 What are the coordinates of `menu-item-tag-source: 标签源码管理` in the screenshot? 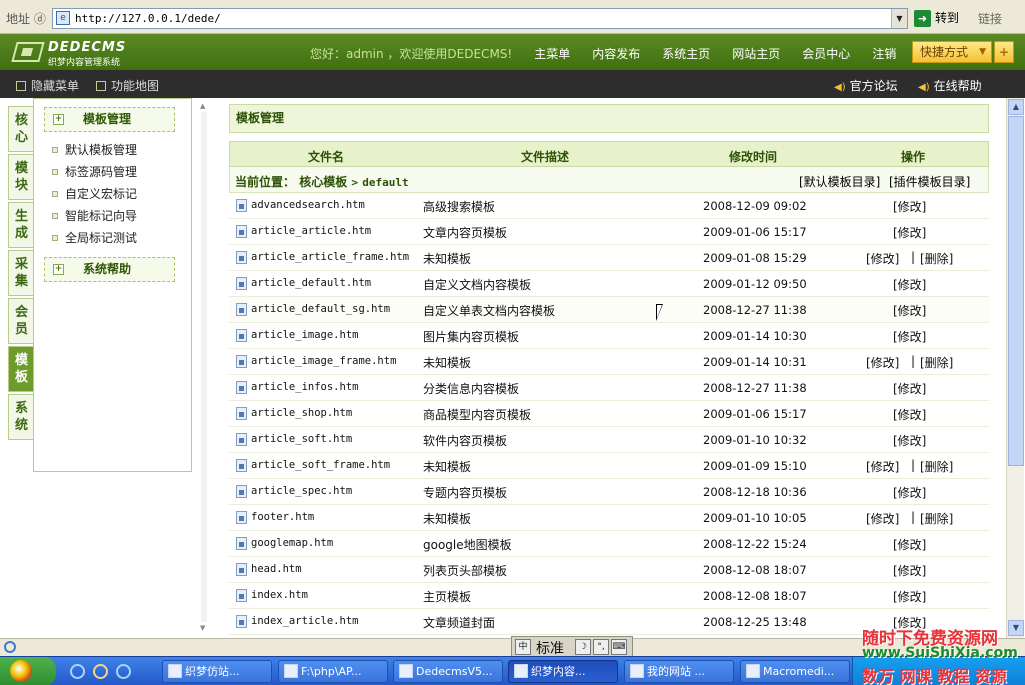 It's located at (94, 171).